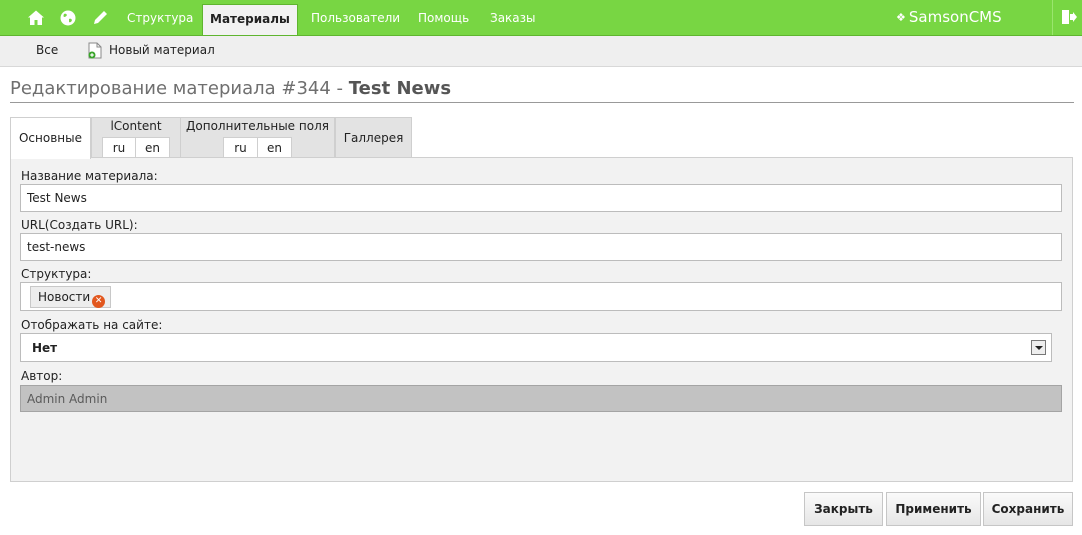  Describe the element at coordinates (1028, 509) in the screenshot. I see `save-button: Сохранить` at that location.